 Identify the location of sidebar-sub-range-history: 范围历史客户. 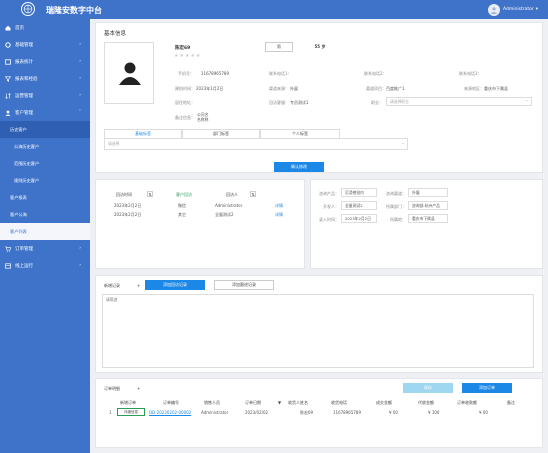
(45, 163).